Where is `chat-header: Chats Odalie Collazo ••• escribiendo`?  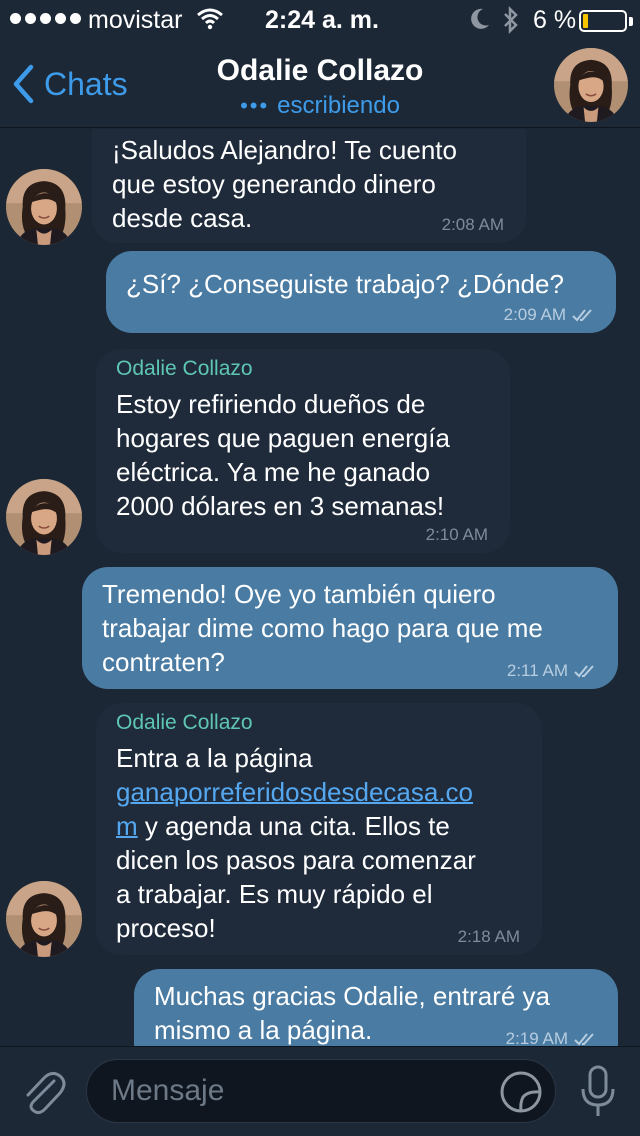
chat-header: Chats Odalie Collazo ••• escribiendo is located at coordinates (320, 84).